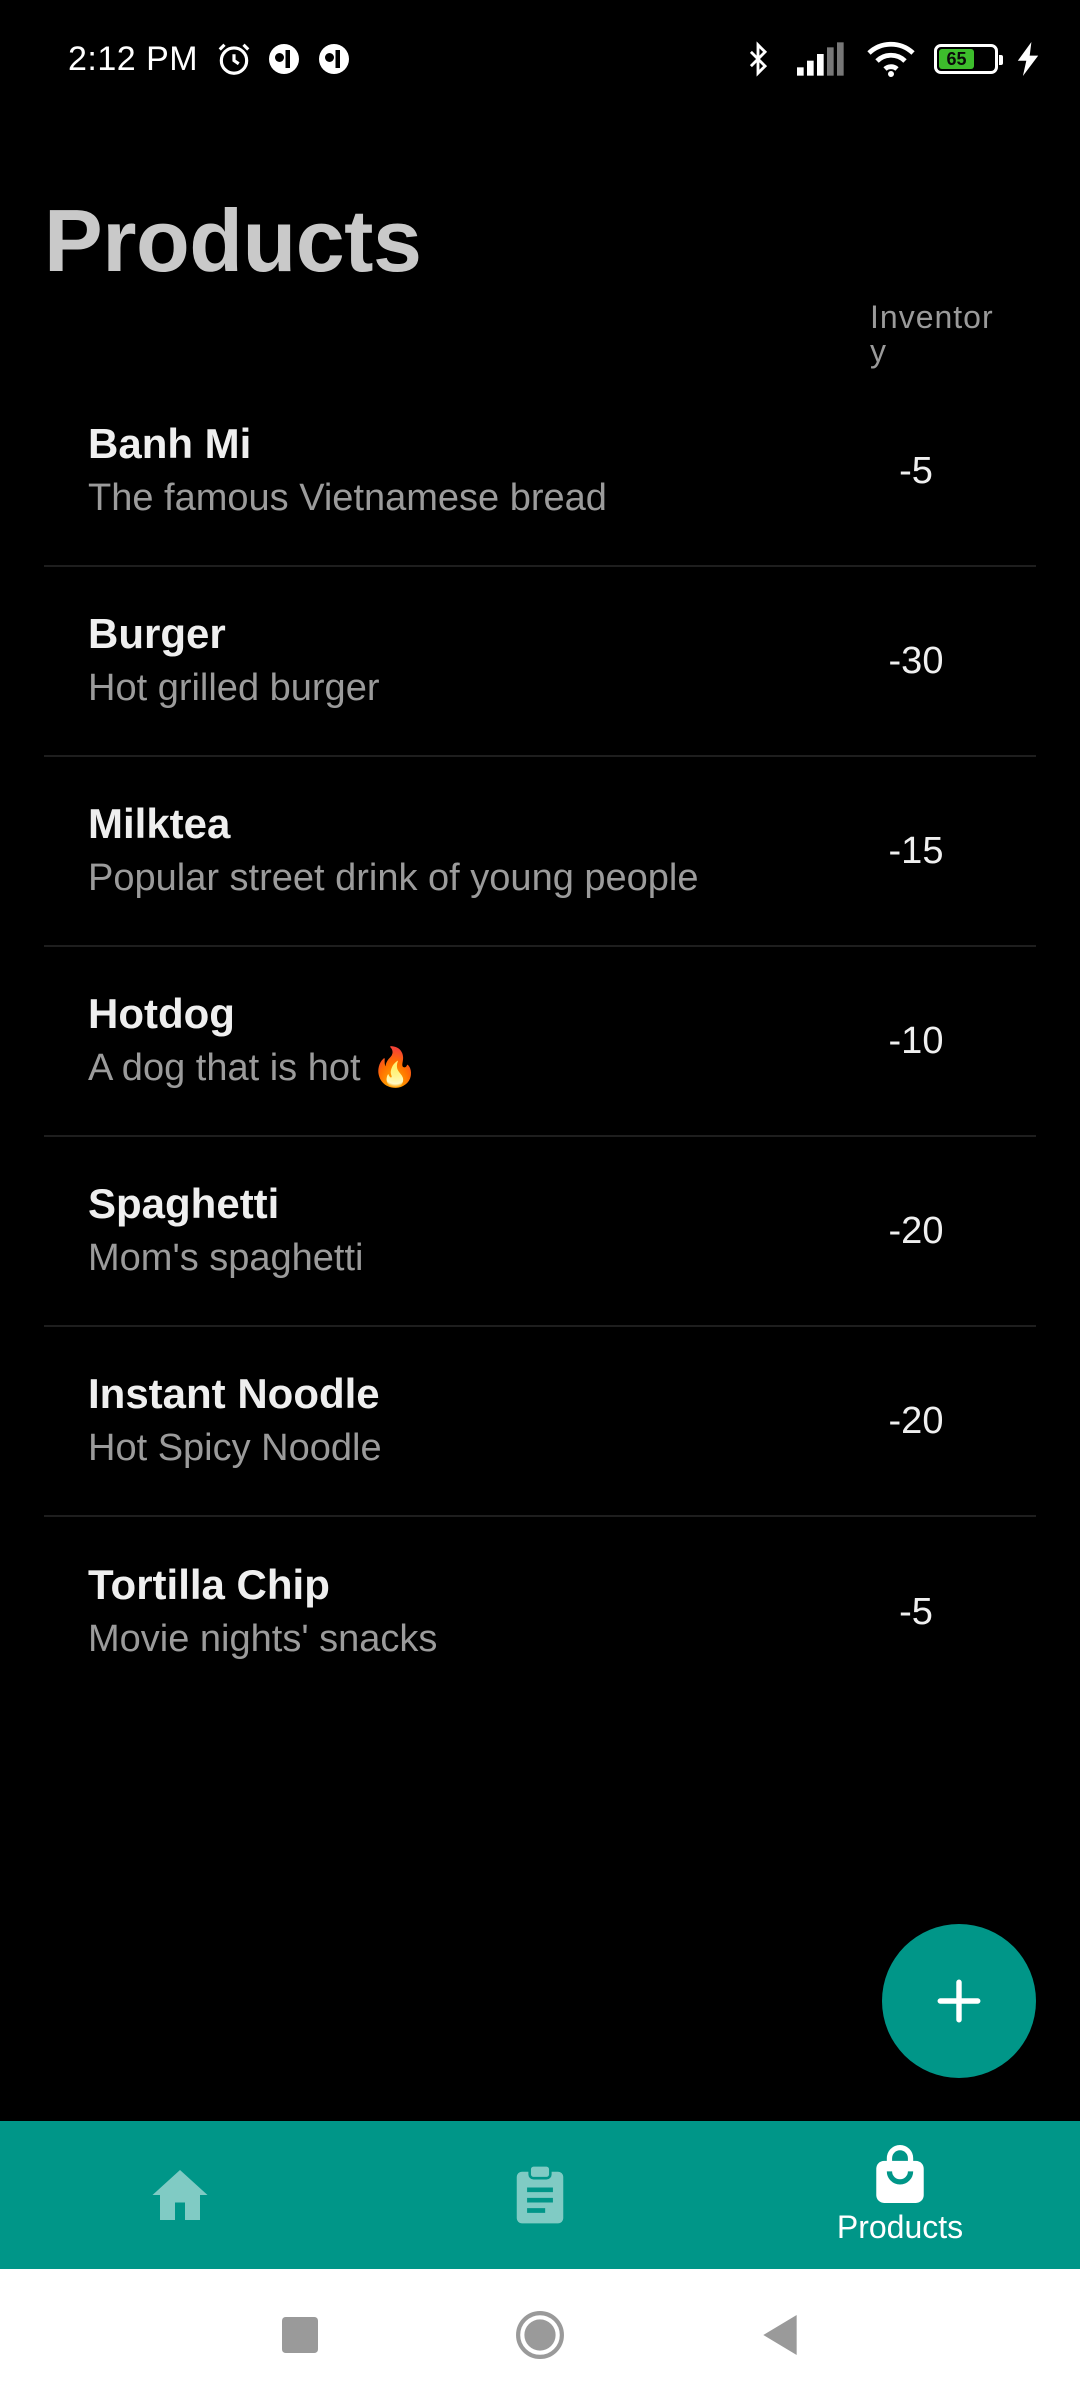 Image resolution: width=1080 pixels, height=2400 pixels. I want to click on product-name: Burger, so click(157, 633).